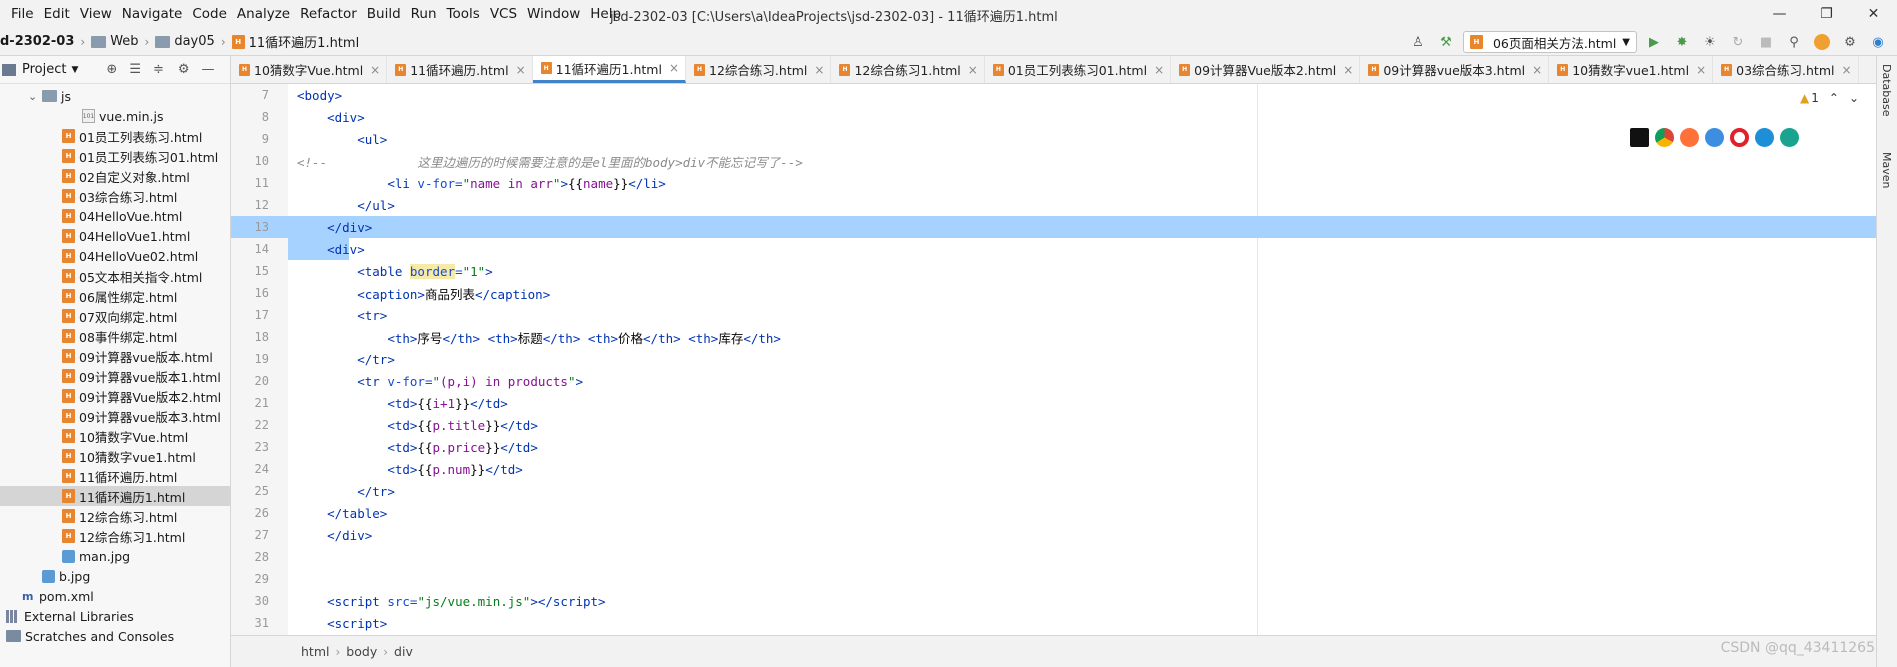  What do you see at coordinates (115, 316) in the screenshot?
I see `tree-item: H 07双向绑定.html` at bounding box center [115, 316].